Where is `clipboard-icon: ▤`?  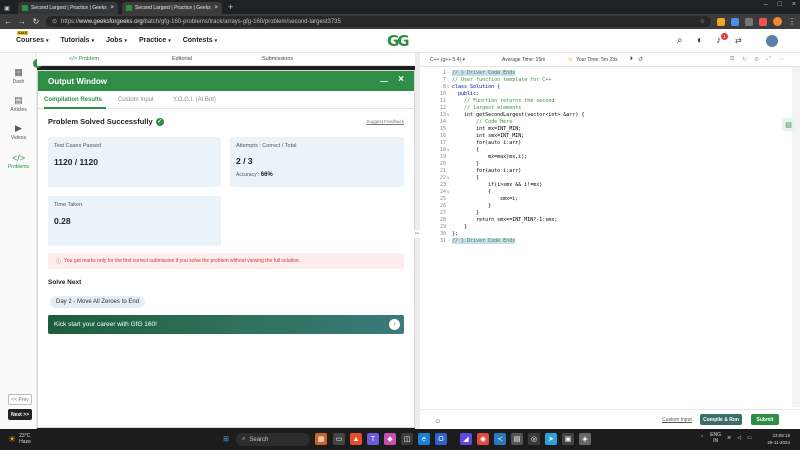 clipboard-icon: ▤ is located at coordinates (517, 439).